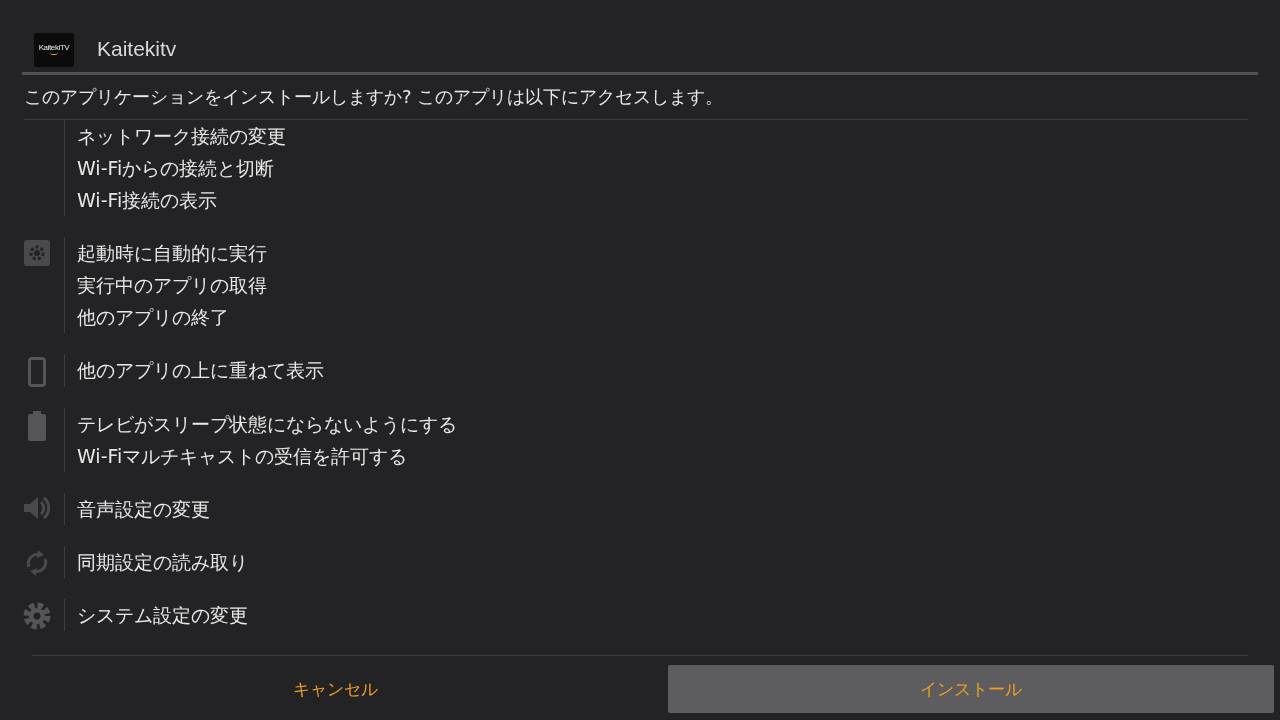 The height and width of the screenshot is (720, 1280). What do you see at coordinates (143, 509) in the screenshot?
I see `permission-text: 音声設定の変更` at bounding box center [143, 509].